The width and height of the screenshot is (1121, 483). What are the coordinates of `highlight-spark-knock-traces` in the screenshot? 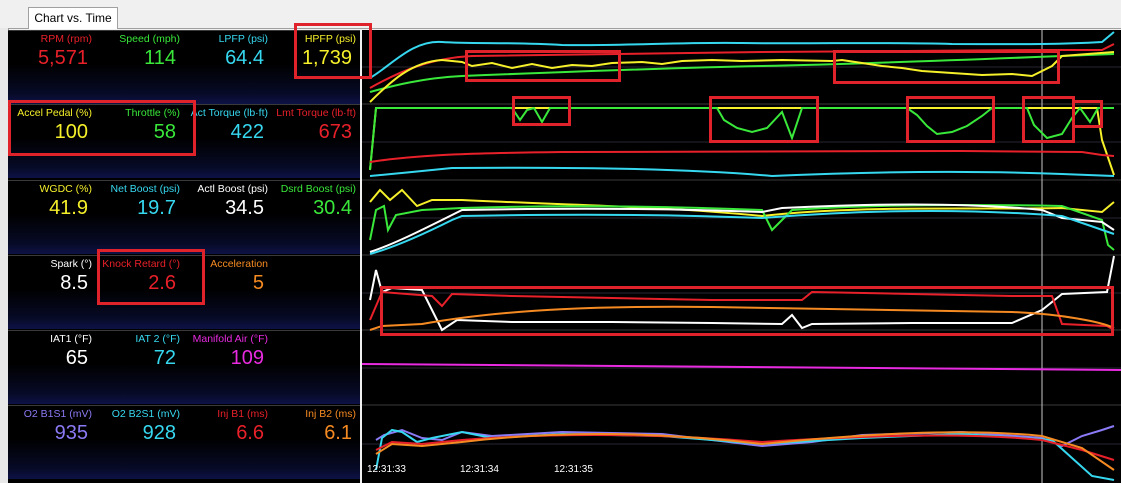 It's located at (747, 311).